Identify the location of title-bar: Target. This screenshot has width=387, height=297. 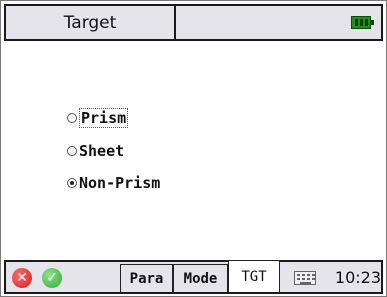
(193, 22).